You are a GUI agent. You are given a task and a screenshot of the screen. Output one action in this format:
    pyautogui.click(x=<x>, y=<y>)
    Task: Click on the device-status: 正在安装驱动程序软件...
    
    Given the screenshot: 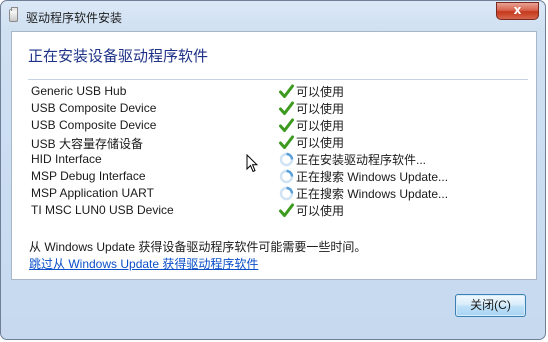 What is the action you would take?
    pyautogui.click(x=352, y=159)
    